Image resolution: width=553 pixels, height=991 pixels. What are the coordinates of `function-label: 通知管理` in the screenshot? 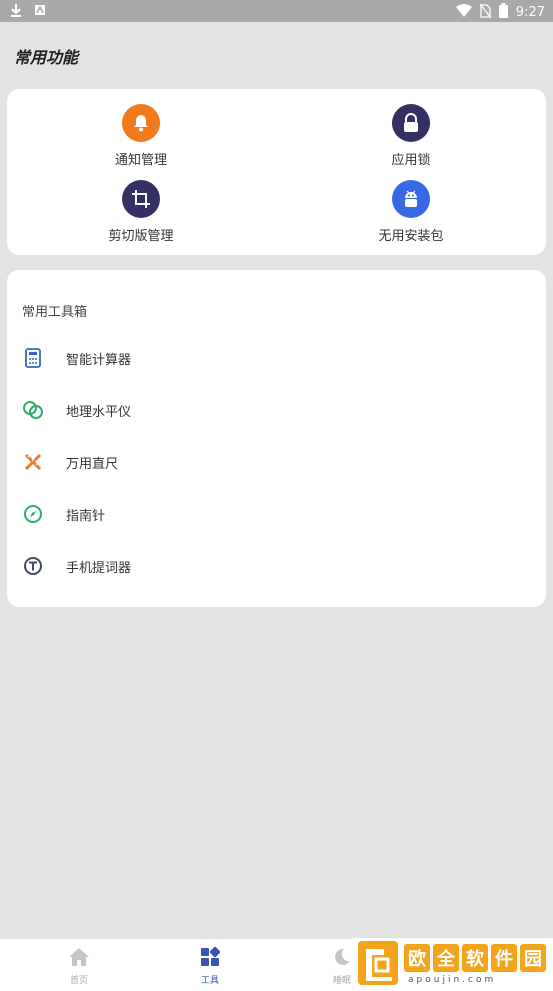 It's located at (140, 160).